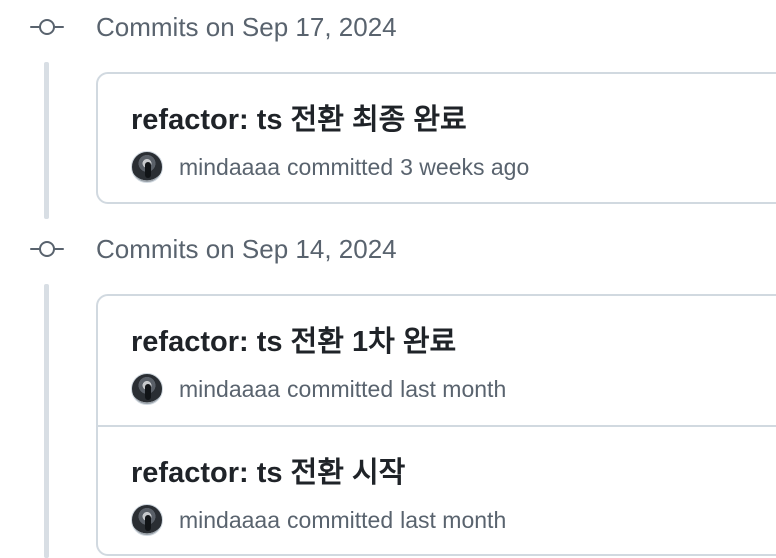 The width and height of the screenshot is (776, 558). I want to click on commit-group-header: Commits on Sep 14, 2024, so click(213, 249).